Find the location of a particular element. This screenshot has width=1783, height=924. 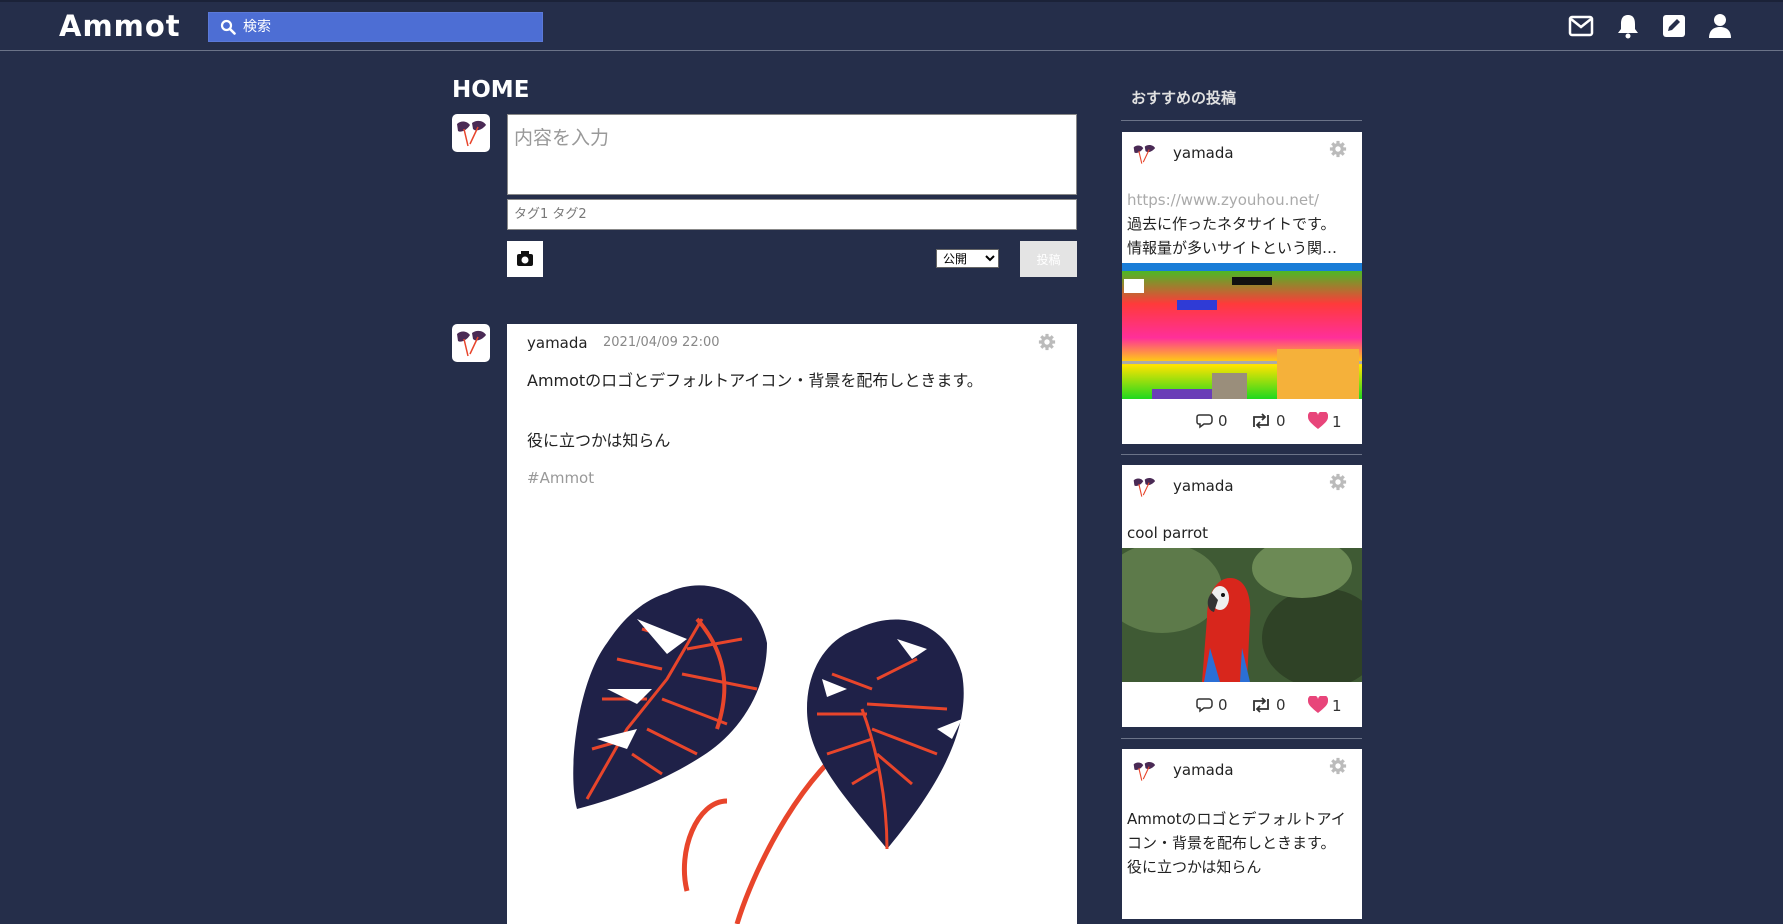

bell-icon is located at coordinates (1629, 26).